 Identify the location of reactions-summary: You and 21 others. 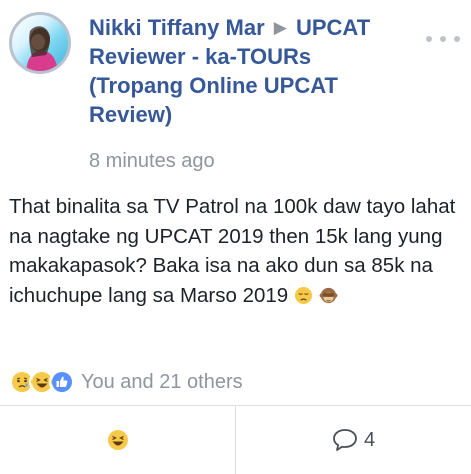
(126, 382).